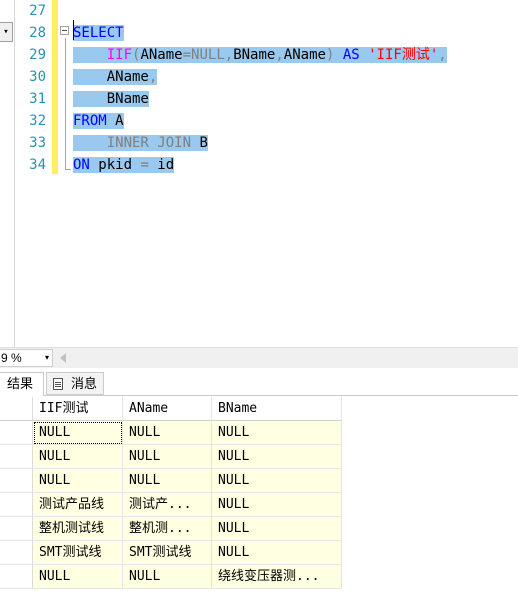 The image size is (518, 611). Describe the element at coordinates (64, 30) in the screenshot. I see `collapse-icon` at that location.